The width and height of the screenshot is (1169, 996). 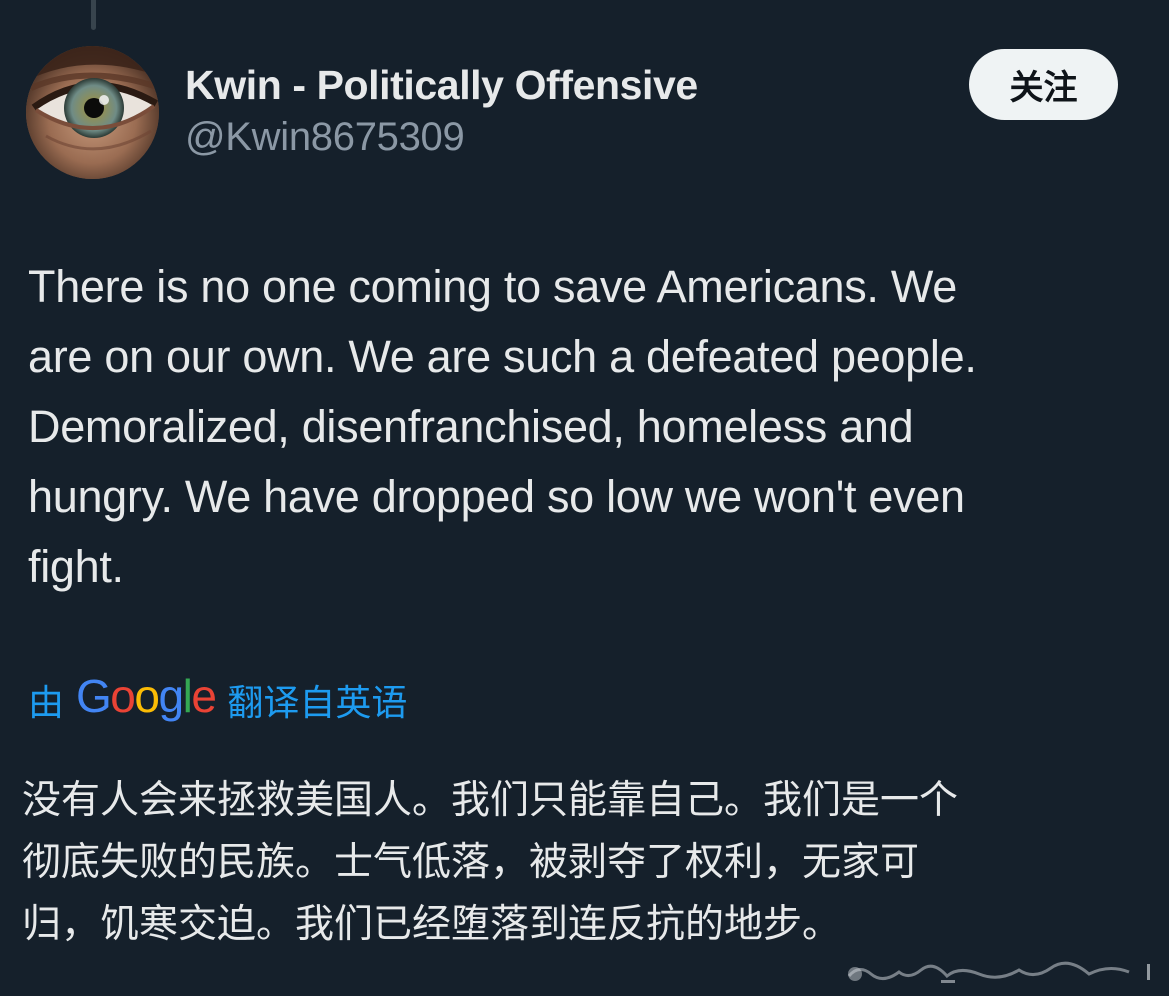 I want to click on translation-prefix: 由, so click(x=46, y=703).